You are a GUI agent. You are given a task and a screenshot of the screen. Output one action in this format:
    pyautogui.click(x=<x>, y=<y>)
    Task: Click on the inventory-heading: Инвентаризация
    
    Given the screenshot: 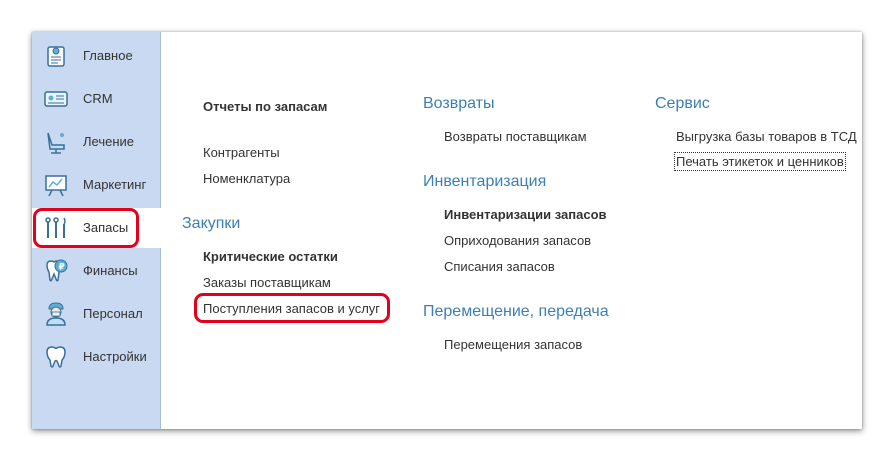 What is the action you would take?
    pyautogui.click(x=484, y=182)
    